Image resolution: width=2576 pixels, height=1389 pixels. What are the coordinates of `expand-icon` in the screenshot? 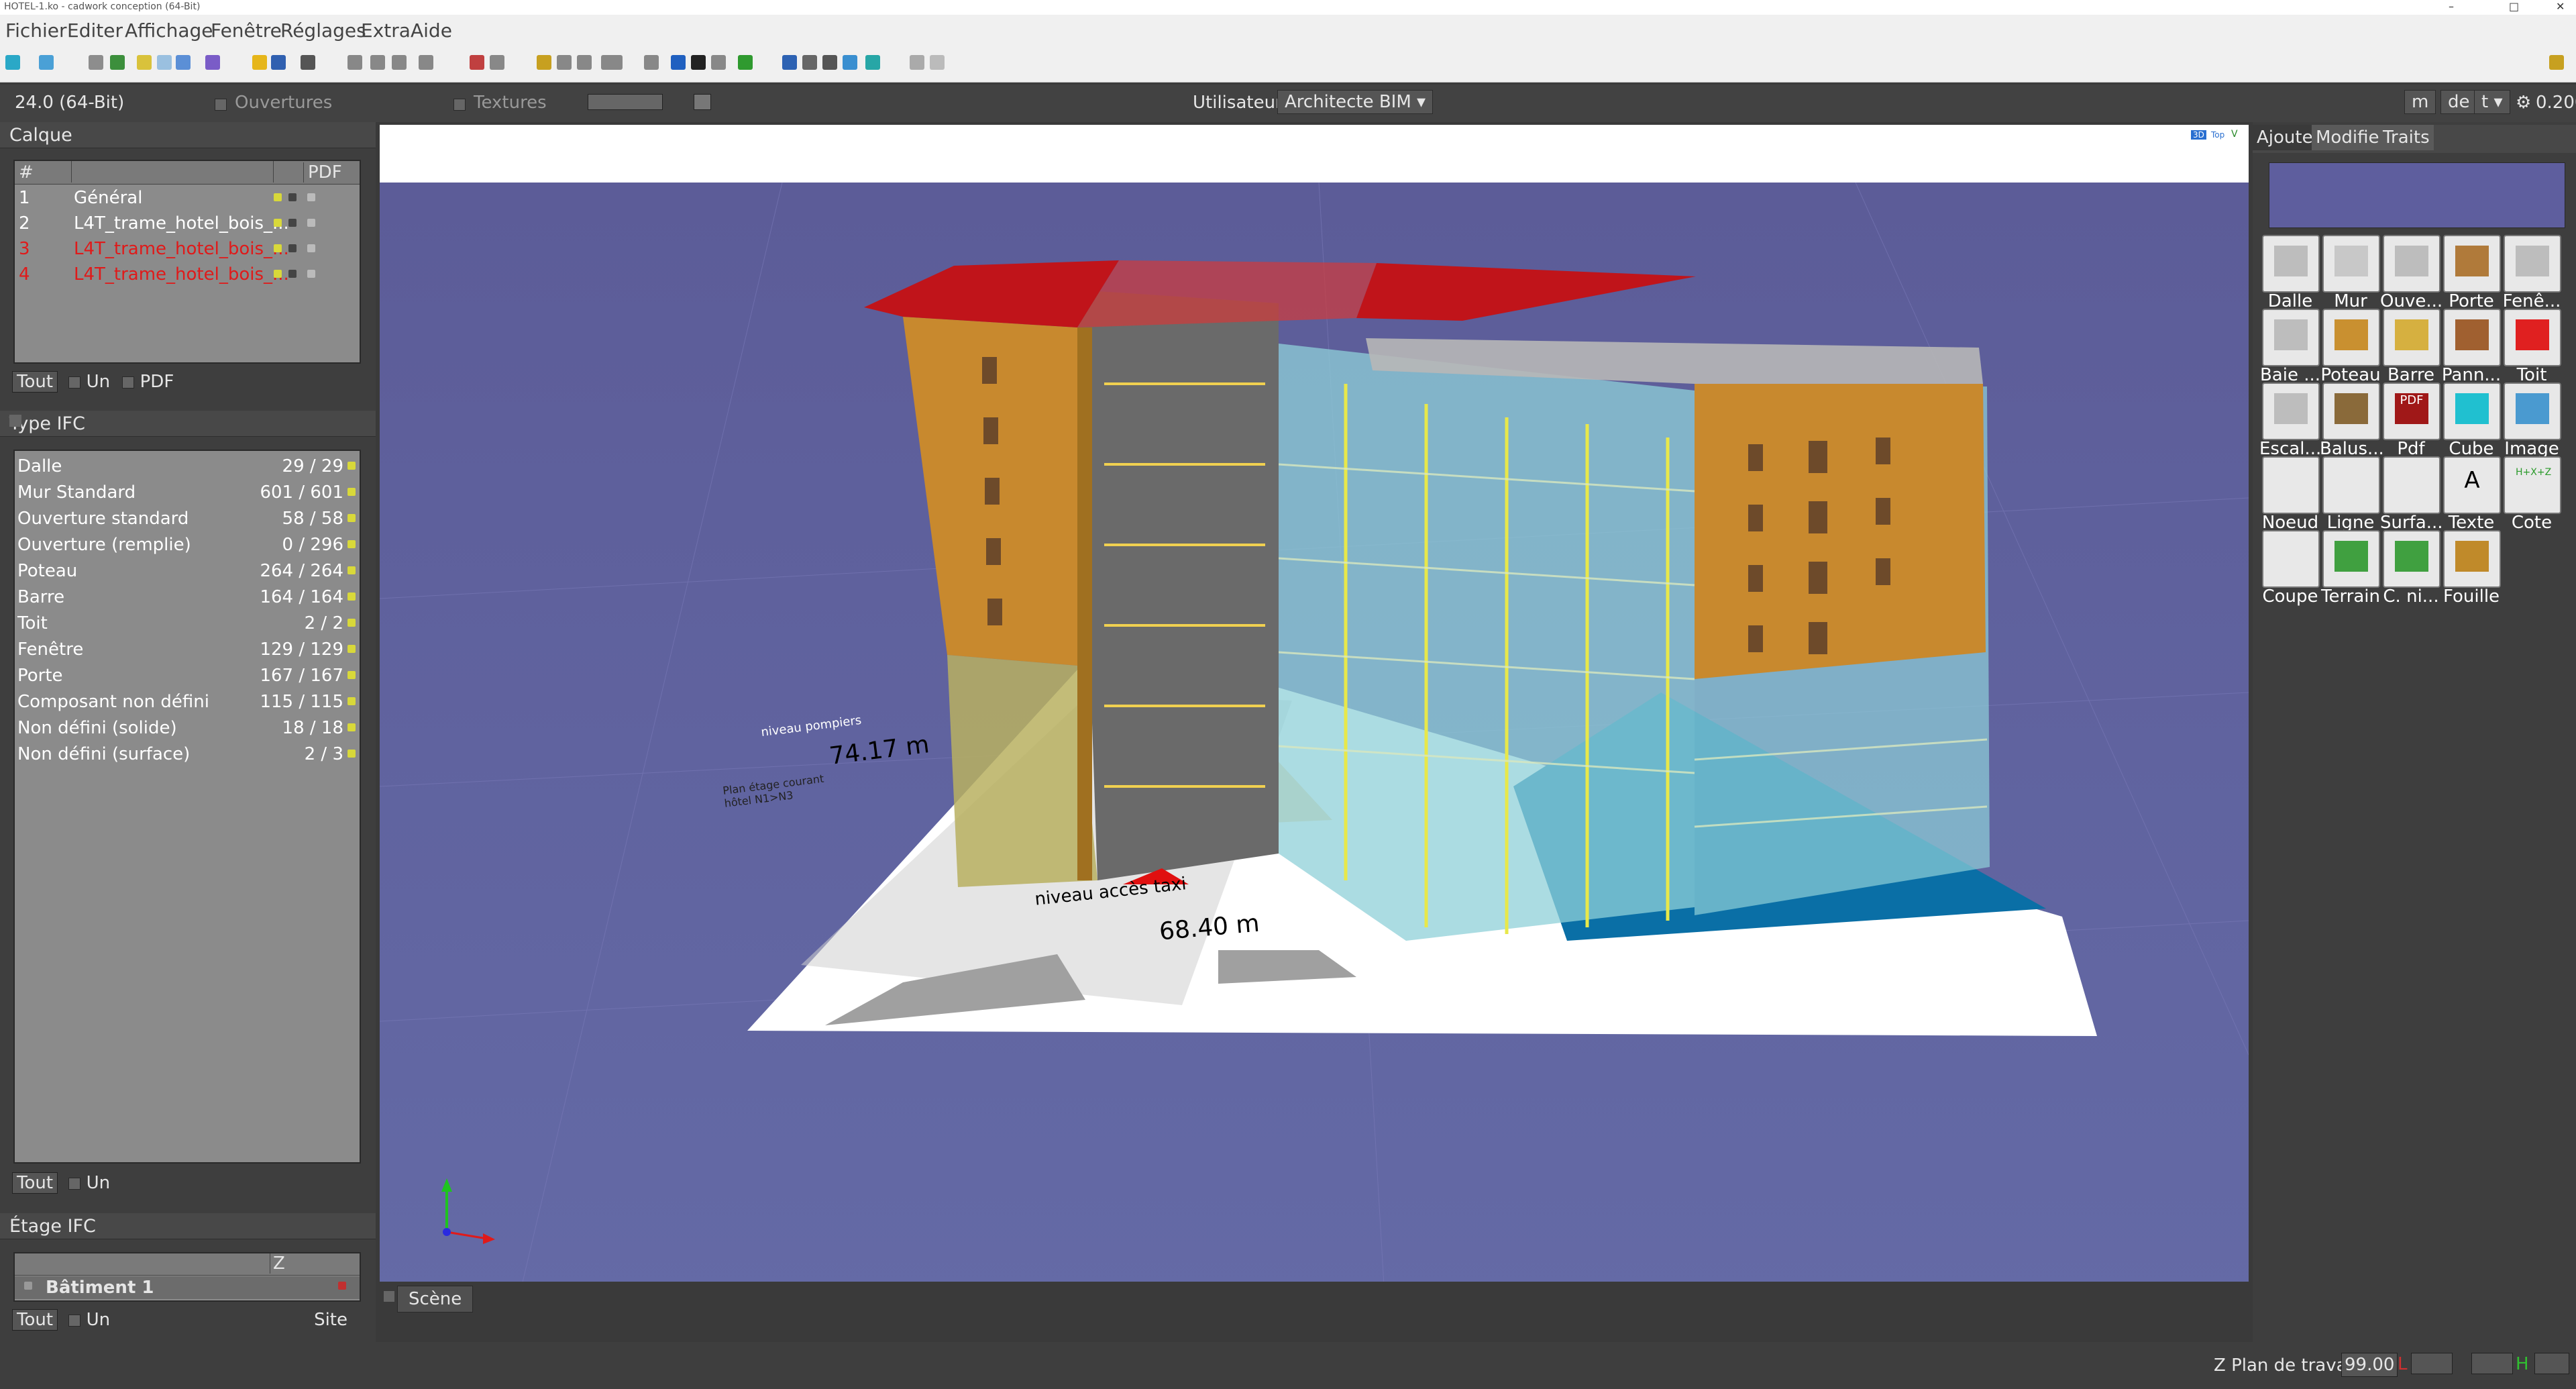 It's located at (28, 1286).